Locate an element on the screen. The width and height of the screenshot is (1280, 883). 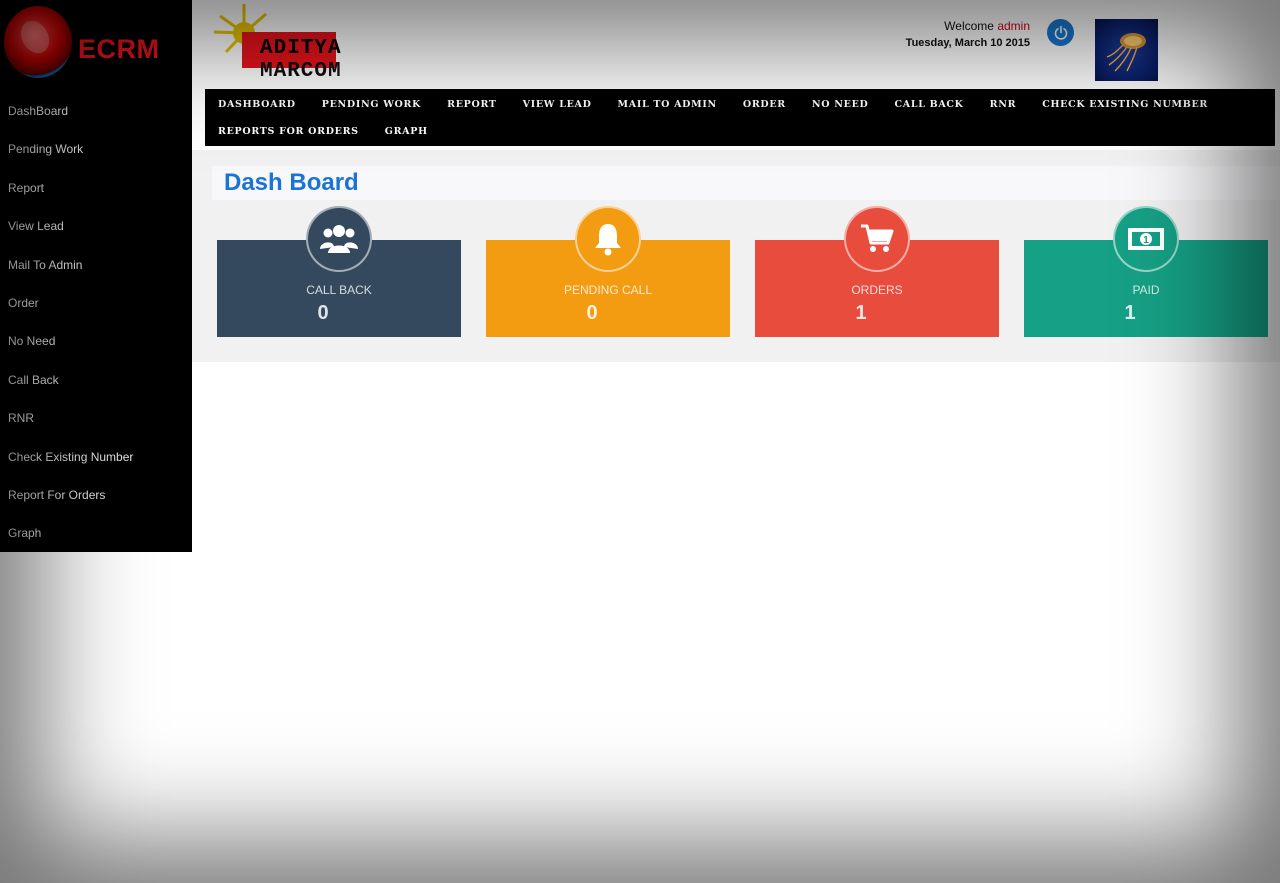
nav-check-existing-number: CHECK EXISTING NUMBER is located at coordinates (1125, 108).